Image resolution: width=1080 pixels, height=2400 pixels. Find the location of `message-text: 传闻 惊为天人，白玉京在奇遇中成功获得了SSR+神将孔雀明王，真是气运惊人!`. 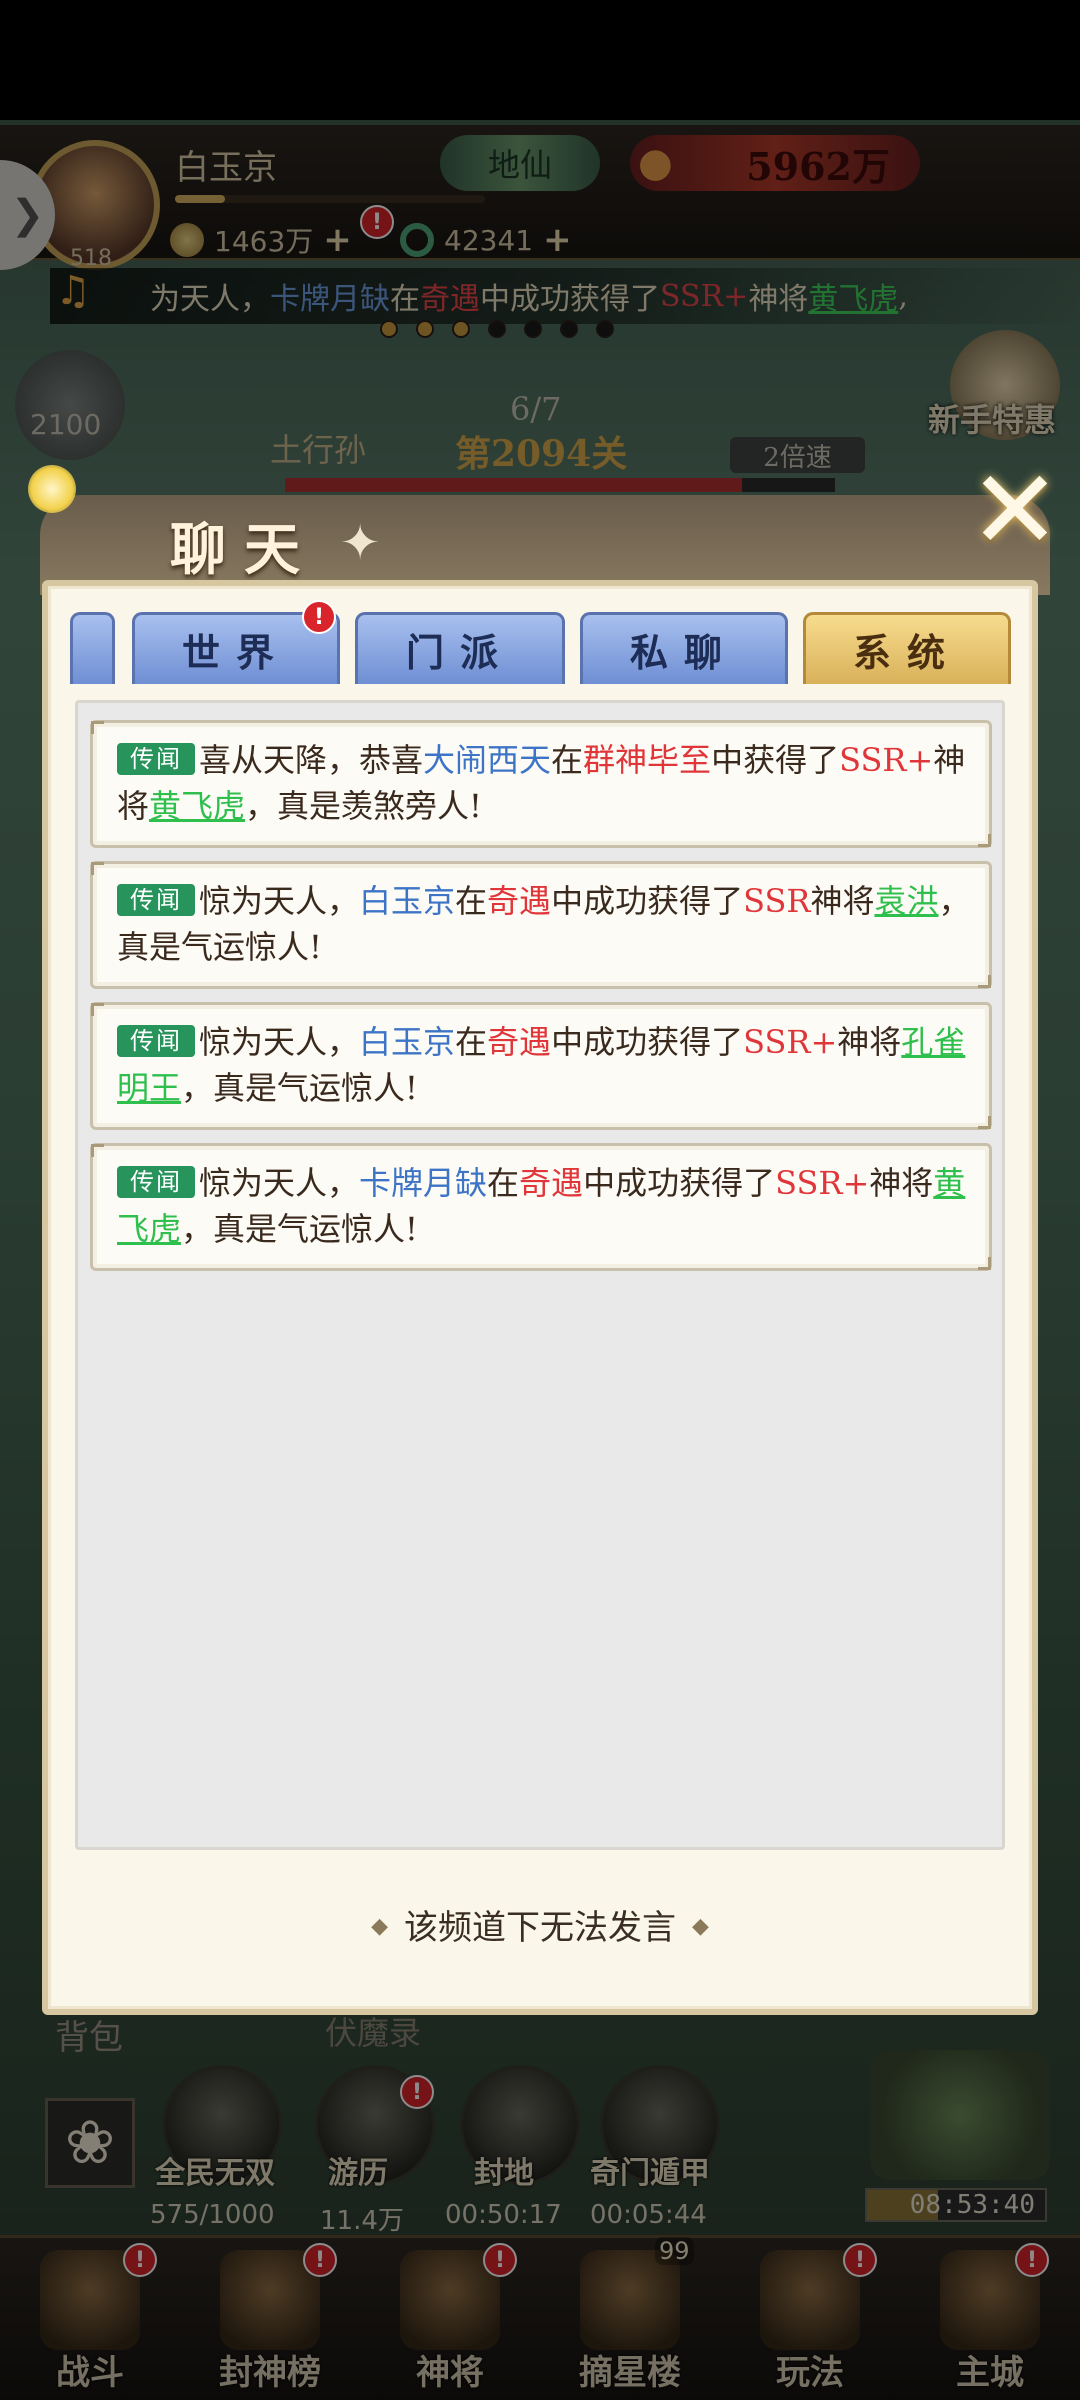

message-text: 传闻 惊为天人，白玉京在奇遇中成功获得了SSR+神将孔雀明王，真是气运惊人! is located at coordinates (547, 1065).